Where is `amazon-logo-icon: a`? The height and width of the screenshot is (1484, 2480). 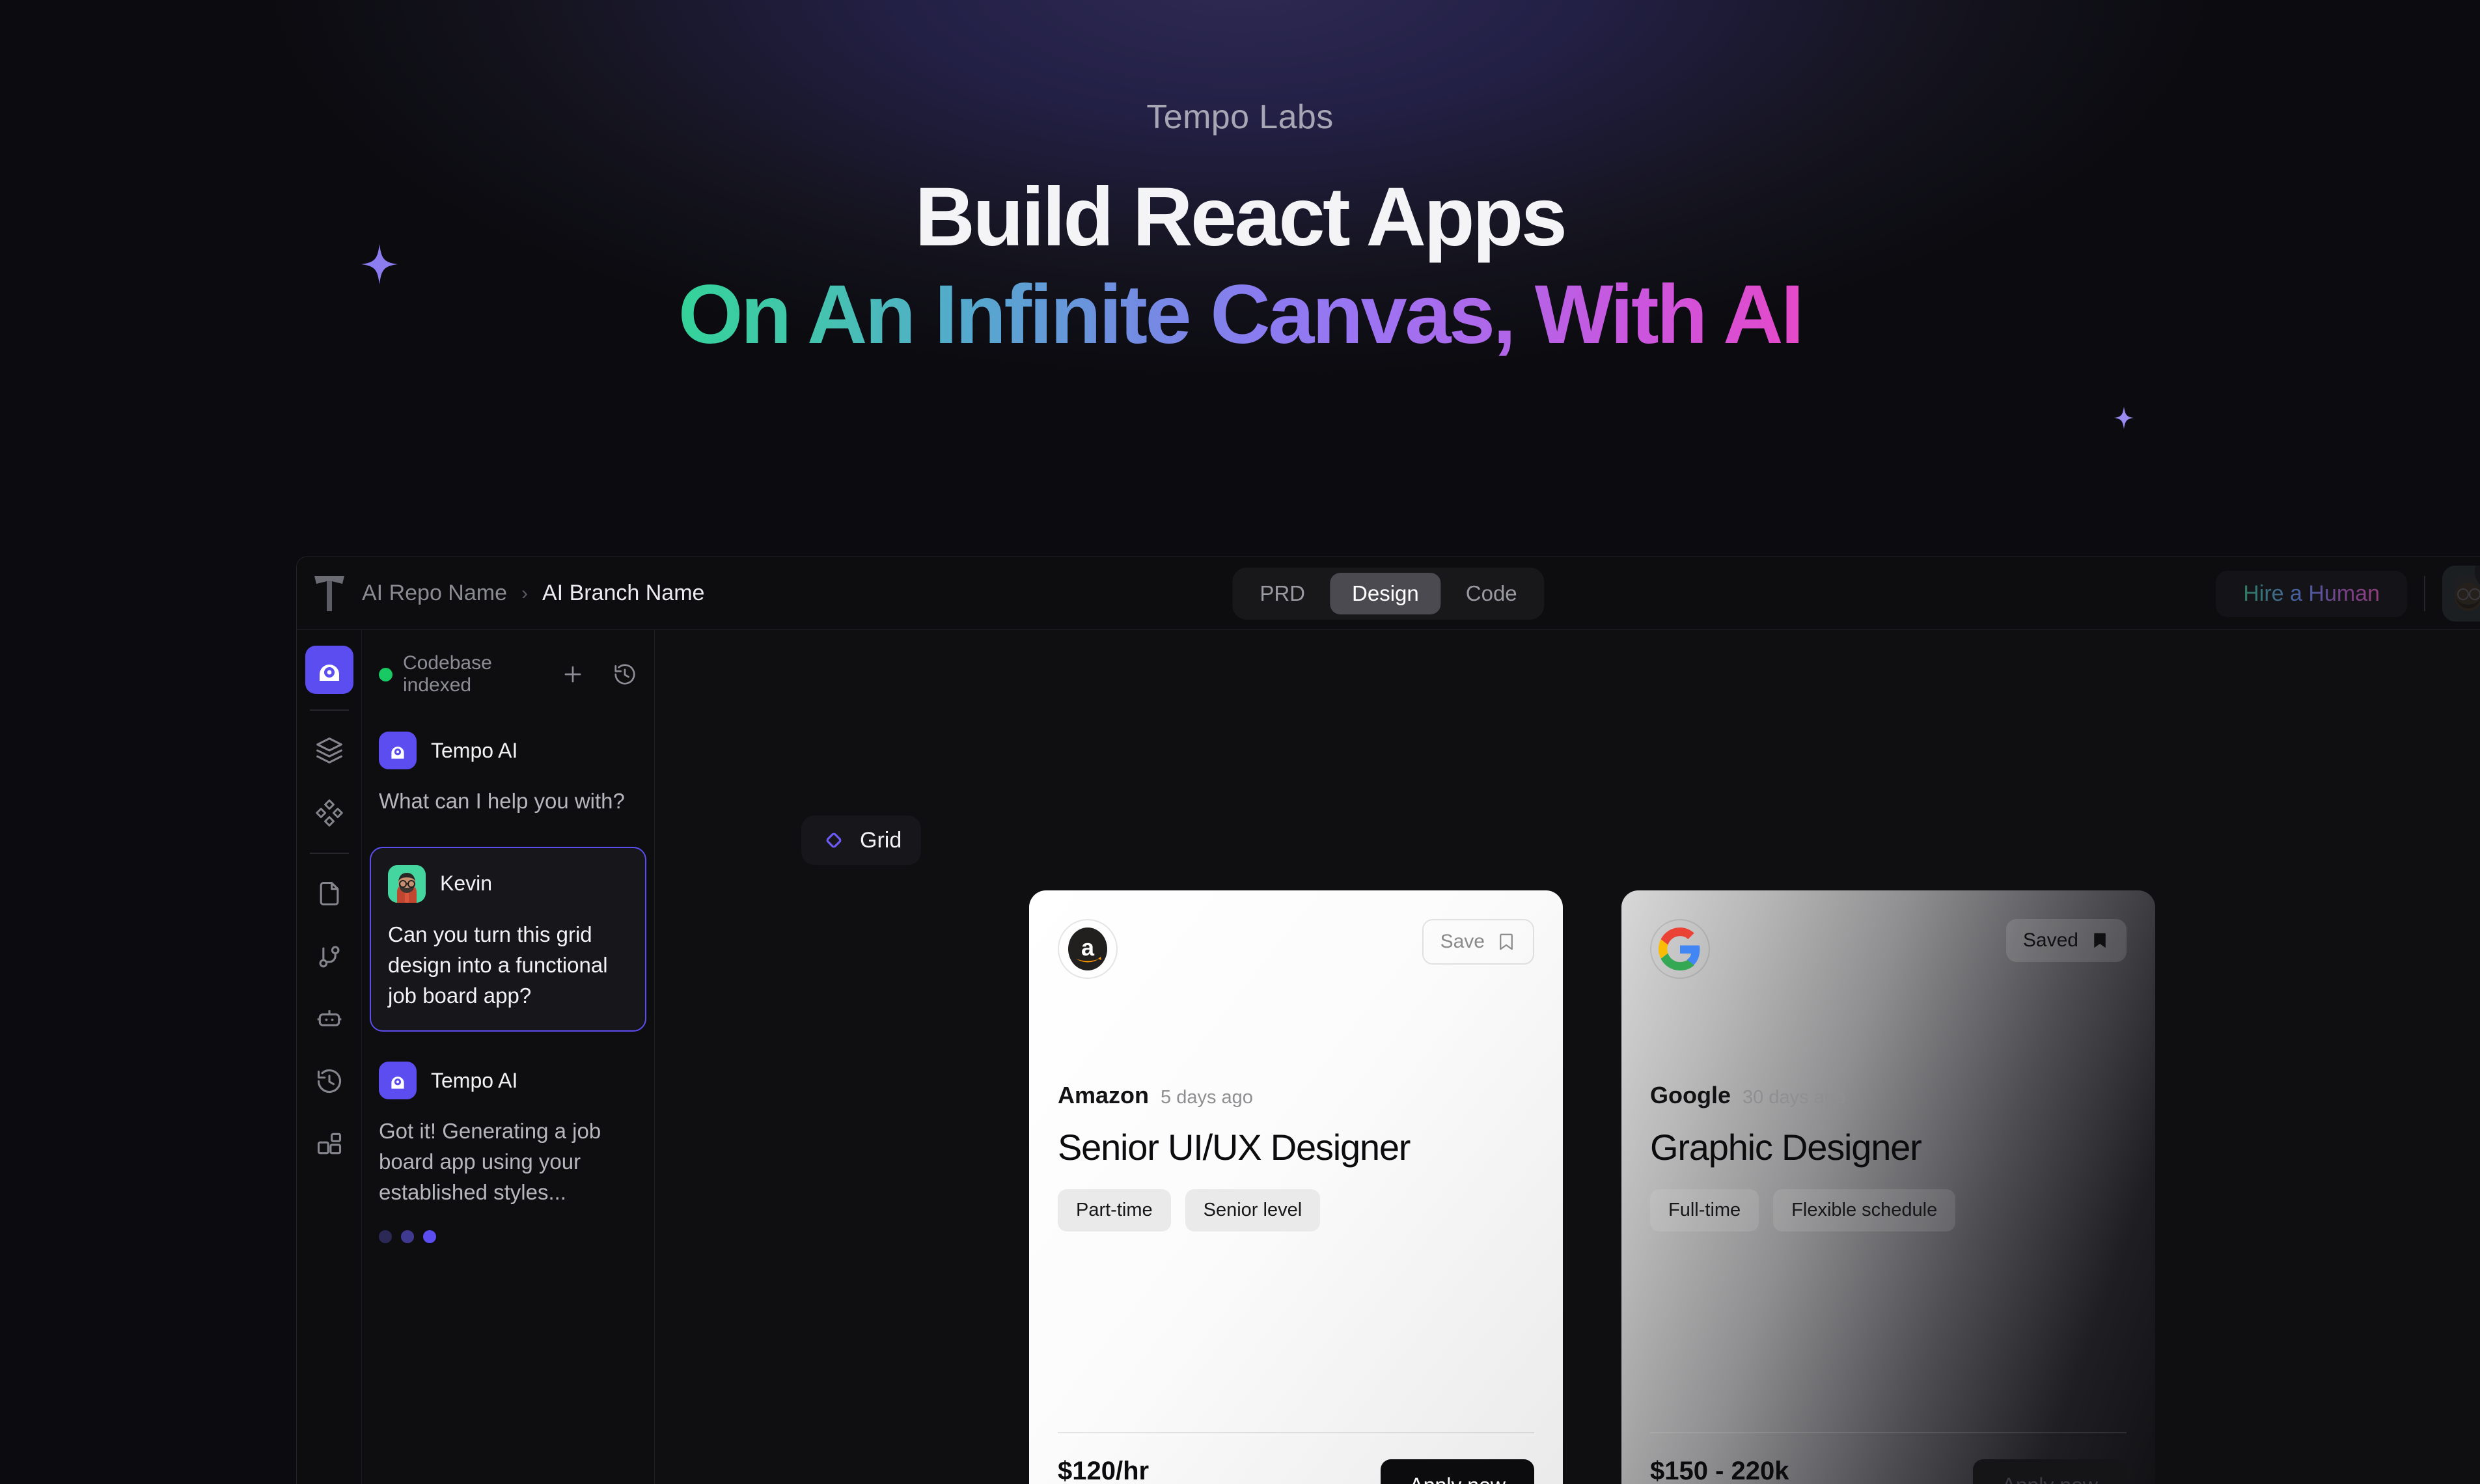
amazon-logo-icon: a is located at coordinates (1088, 949).